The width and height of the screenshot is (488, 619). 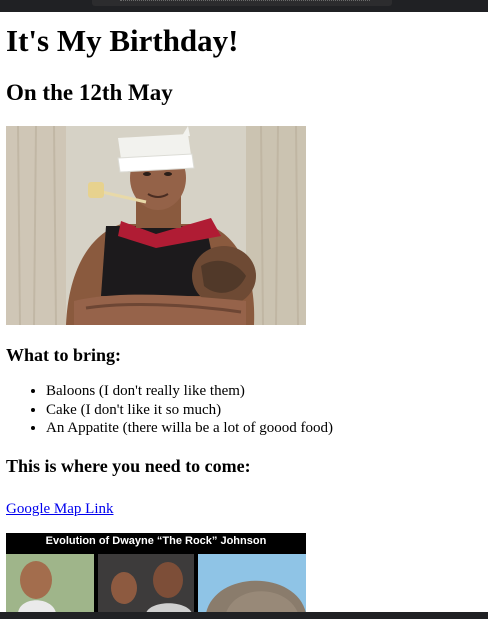 What do you see at coordinates (267, 410) in the screenshot?
I see `list-item: Cake (I don't like it so much)` at bounding box center [267, 410].